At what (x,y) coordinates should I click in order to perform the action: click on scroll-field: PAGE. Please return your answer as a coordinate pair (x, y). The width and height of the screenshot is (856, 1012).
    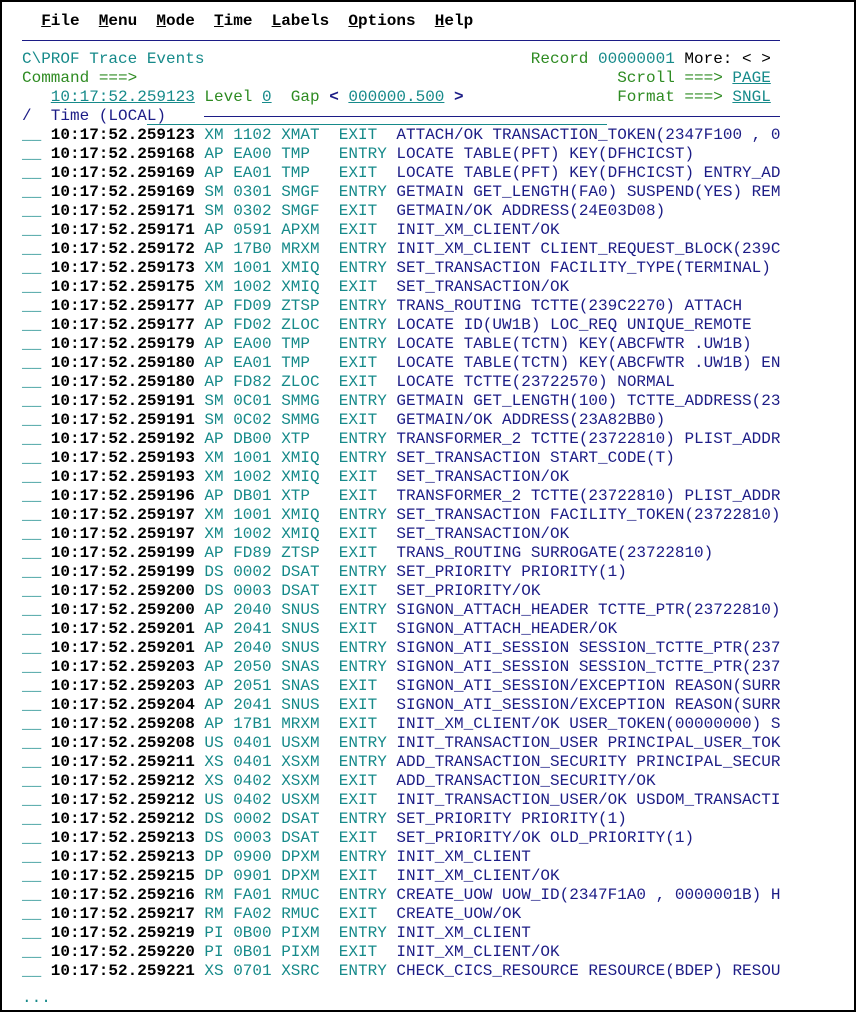
    Looking at the image, I should click on (751, 78).